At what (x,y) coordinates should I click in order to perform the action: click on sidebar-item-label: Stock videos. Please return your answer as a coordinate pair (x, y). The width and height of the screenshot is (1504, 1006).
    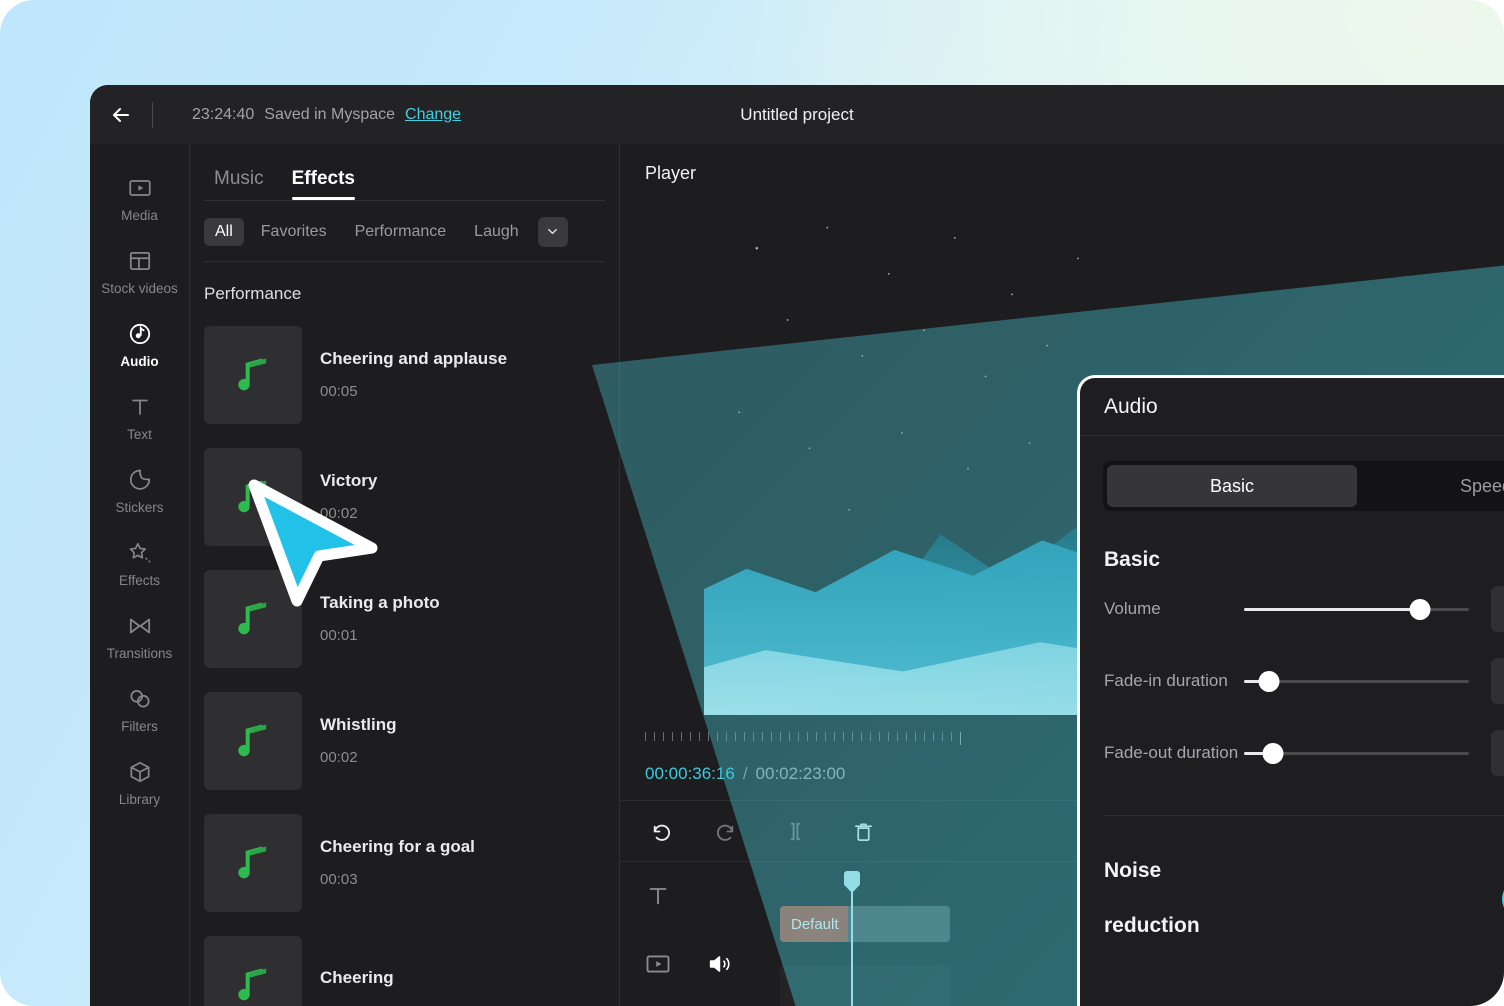
    Looking at the image, I should click on (139, 288).